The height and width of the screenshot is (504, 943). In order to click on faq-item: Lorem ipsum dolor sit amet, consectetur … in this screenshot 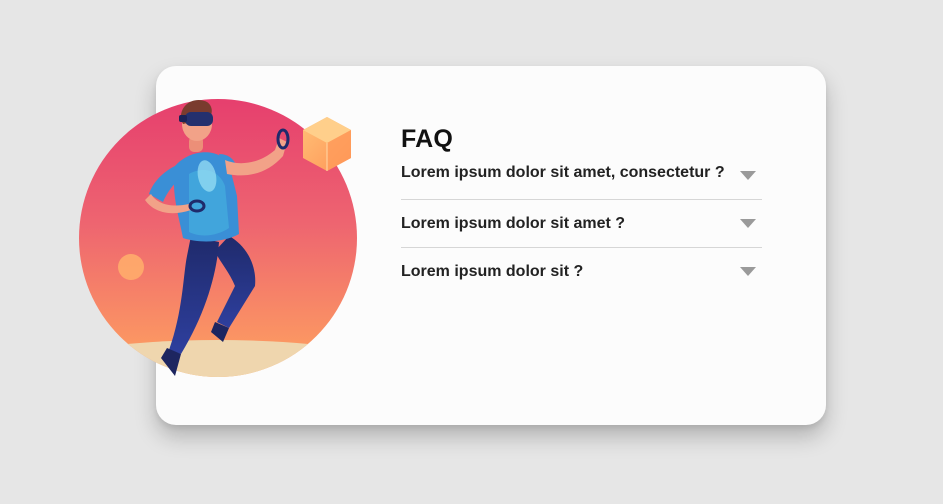, I will do `click(581, 181)`.